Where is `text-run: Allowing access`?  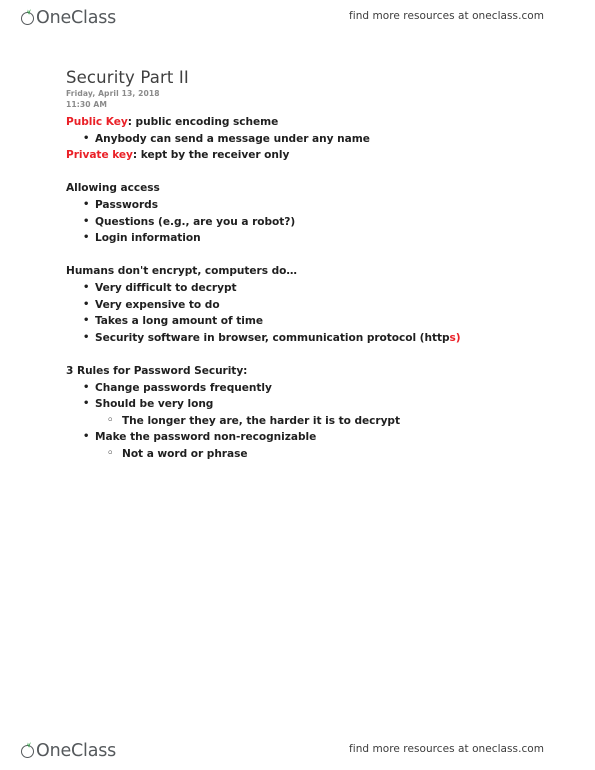
text-run: Allowing access is located at coordinates (113, 188).